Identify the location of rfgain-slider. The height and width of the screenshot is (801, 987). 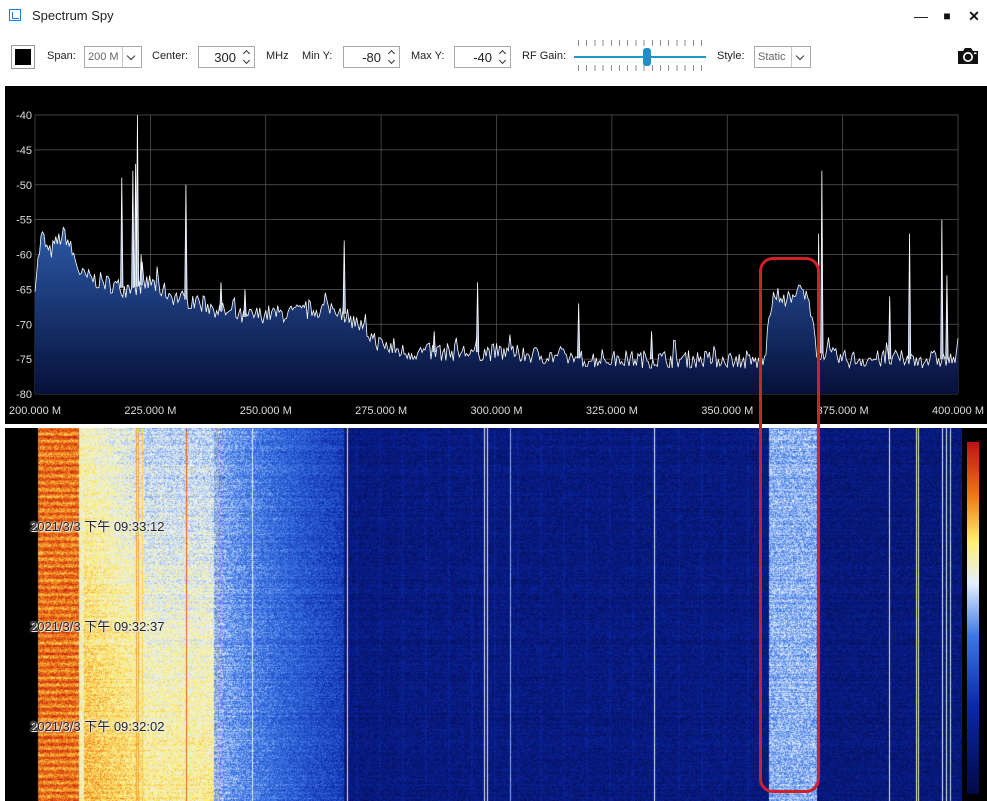
(640, 56).